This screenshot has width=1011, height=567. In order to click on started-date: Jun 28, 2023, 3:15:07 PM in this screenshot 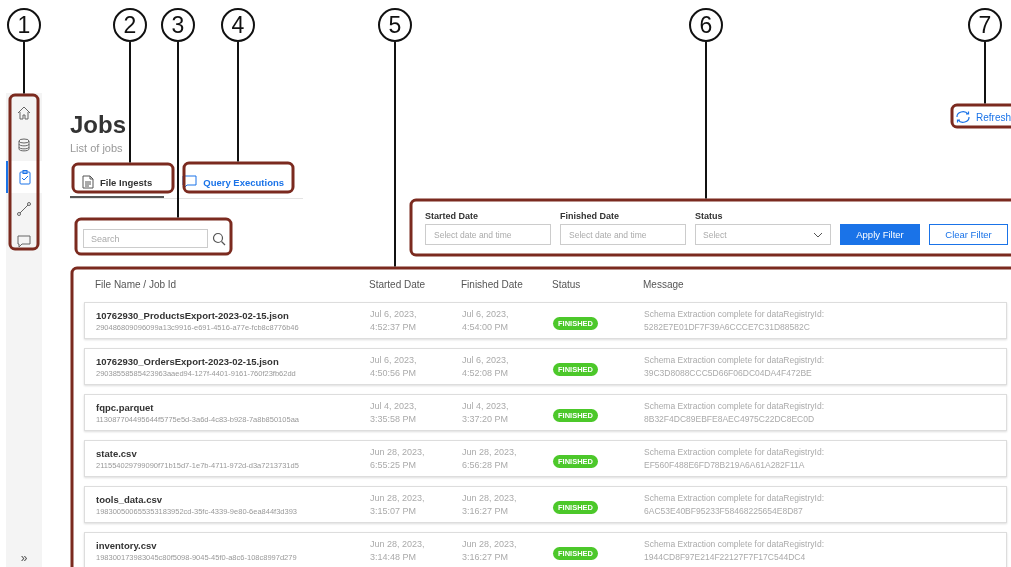, I will do `click(398, 504)`.